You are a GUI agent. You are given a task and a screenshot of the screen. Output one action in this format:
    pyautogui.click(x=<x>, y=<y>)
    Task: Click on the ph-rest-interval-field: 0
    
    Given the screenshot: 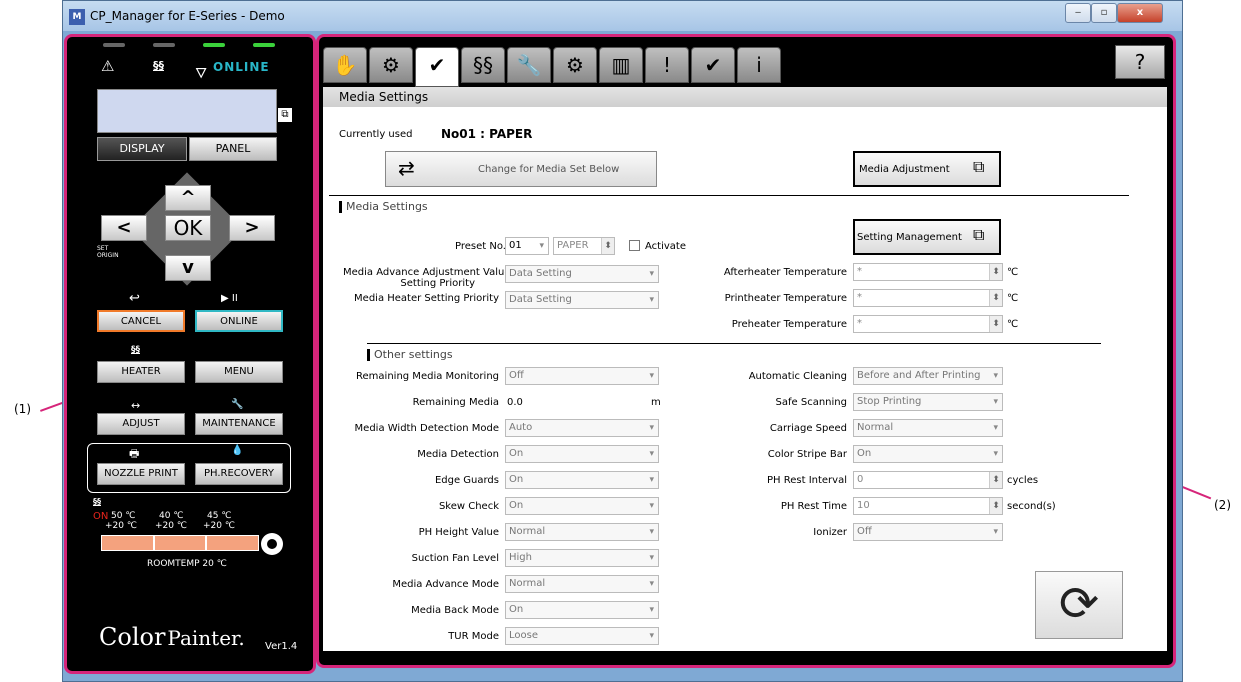 What is the action you would take?
    pyautogui.click(x=928, y=480)
    